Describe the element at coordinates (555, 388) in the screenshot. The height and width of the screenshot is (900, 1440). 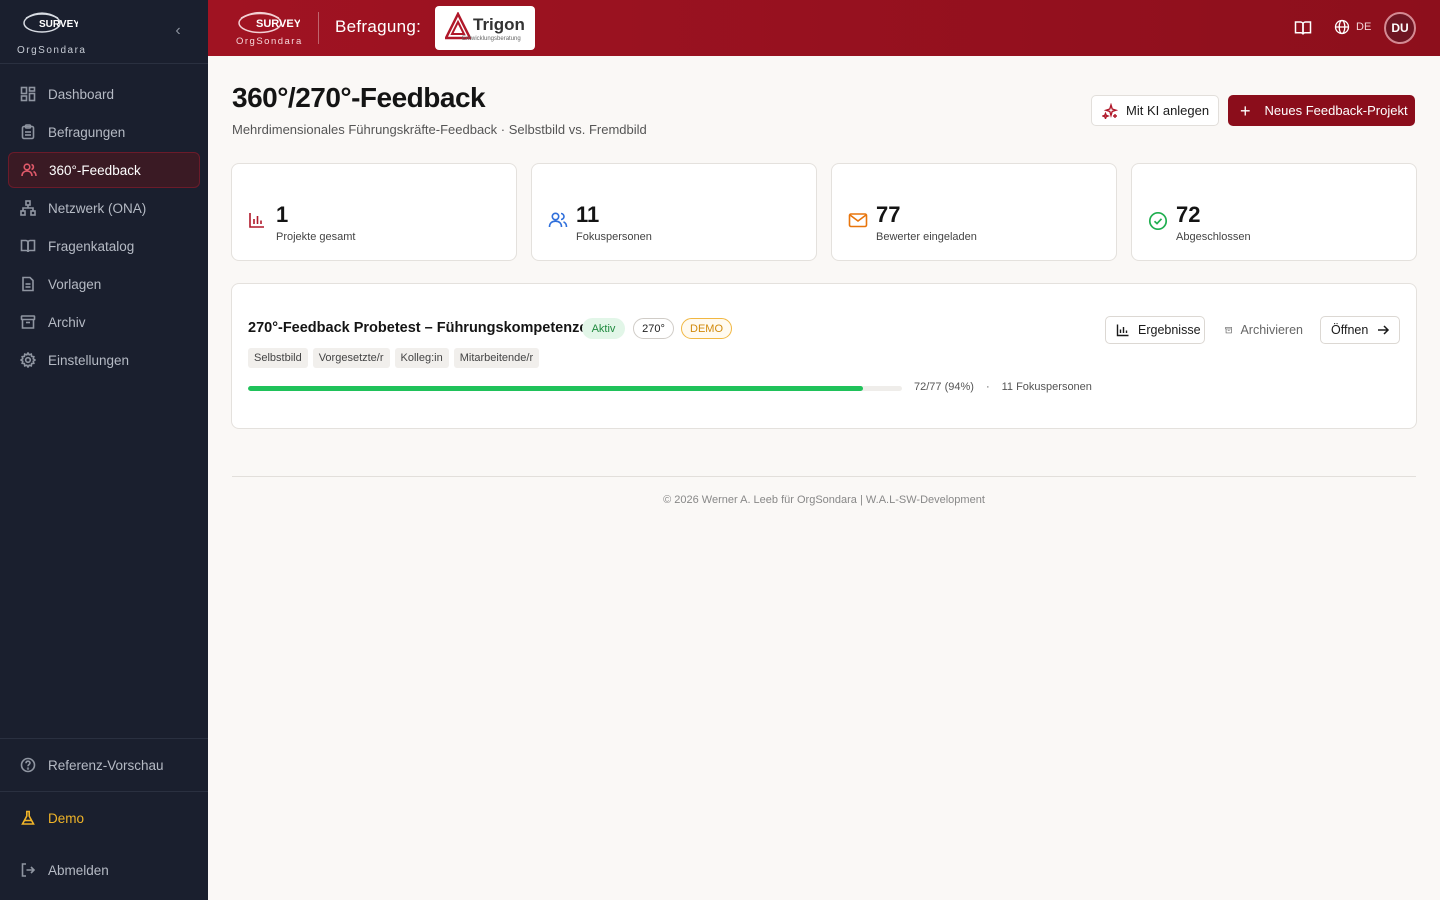
I see `progress-fill` at that location.